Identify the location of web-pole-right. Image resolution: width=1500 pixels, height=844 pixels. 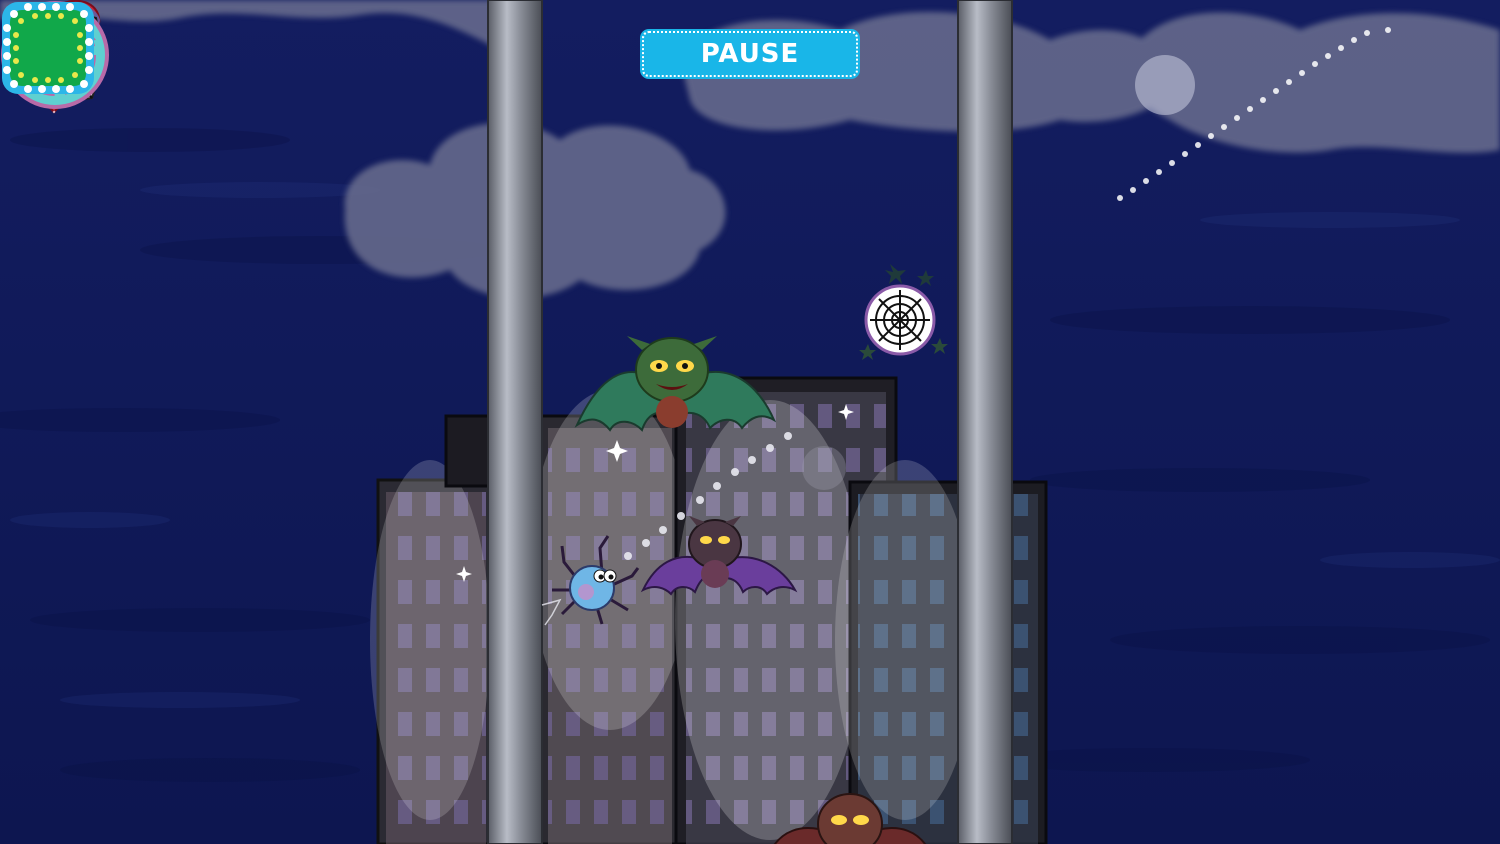
(985, 422).